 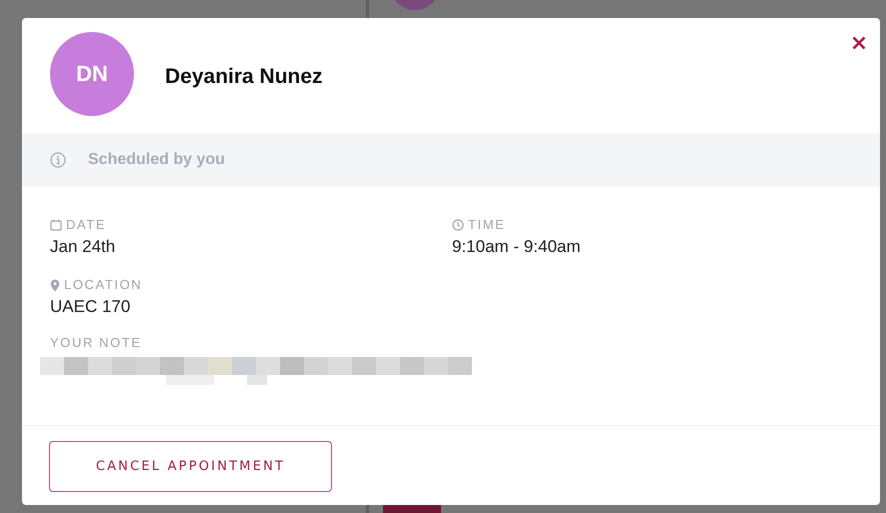 I want to click on field-label: TIME, so click(x=487, y=225).